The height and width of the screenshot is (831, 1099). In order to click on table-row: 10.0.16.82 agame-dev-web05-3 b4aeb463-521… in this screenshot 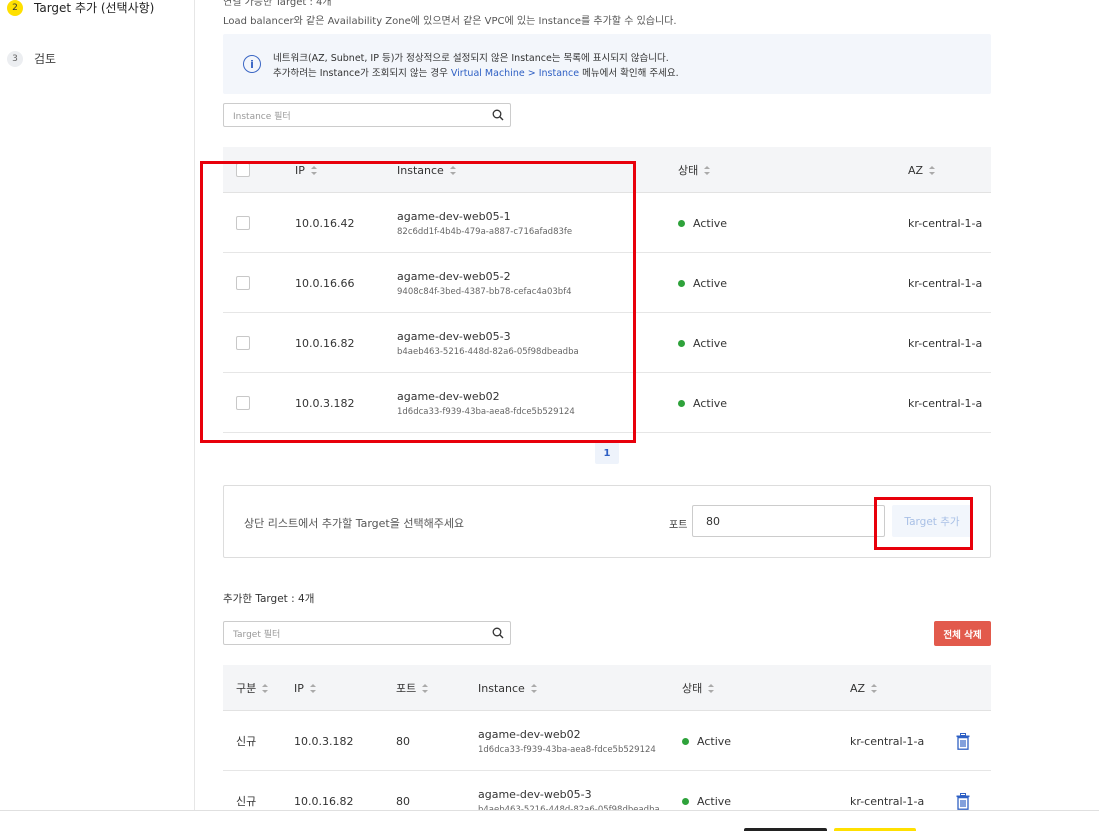, I will do `click(607, 343)`.